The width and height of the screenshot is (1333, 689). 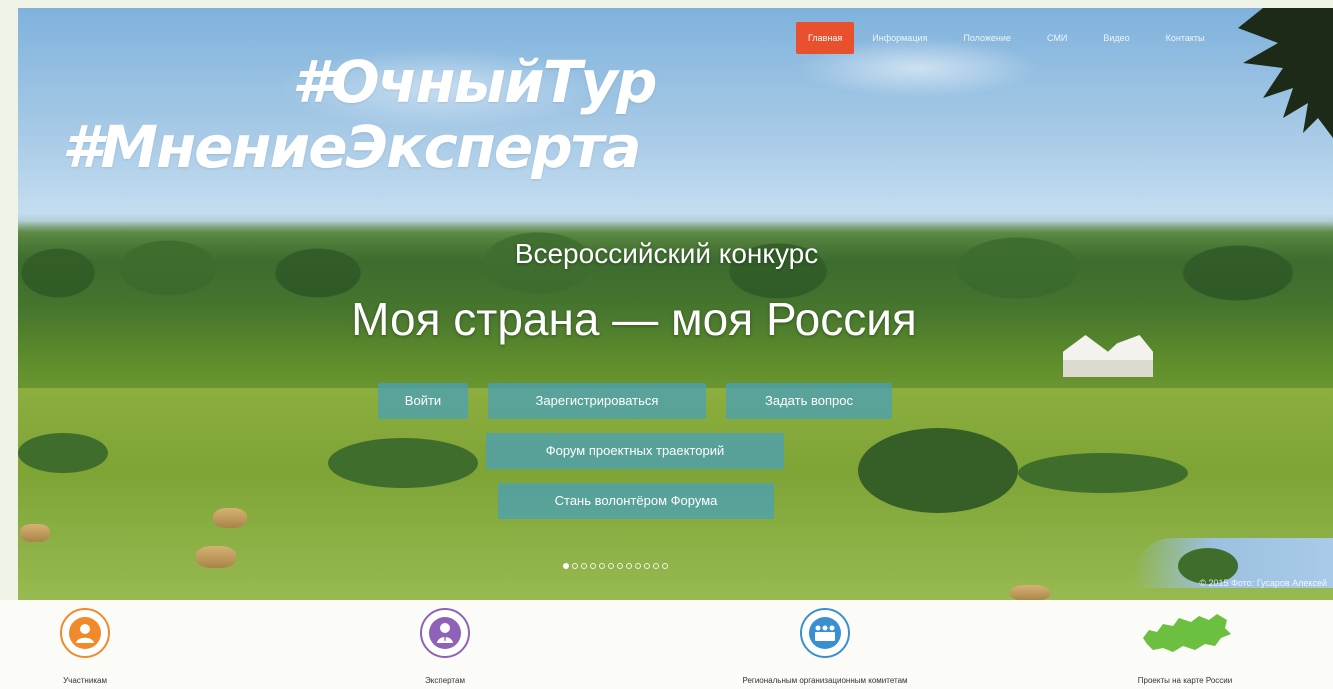 I want to click on login-button: Войти, so click(x=423, y=401).